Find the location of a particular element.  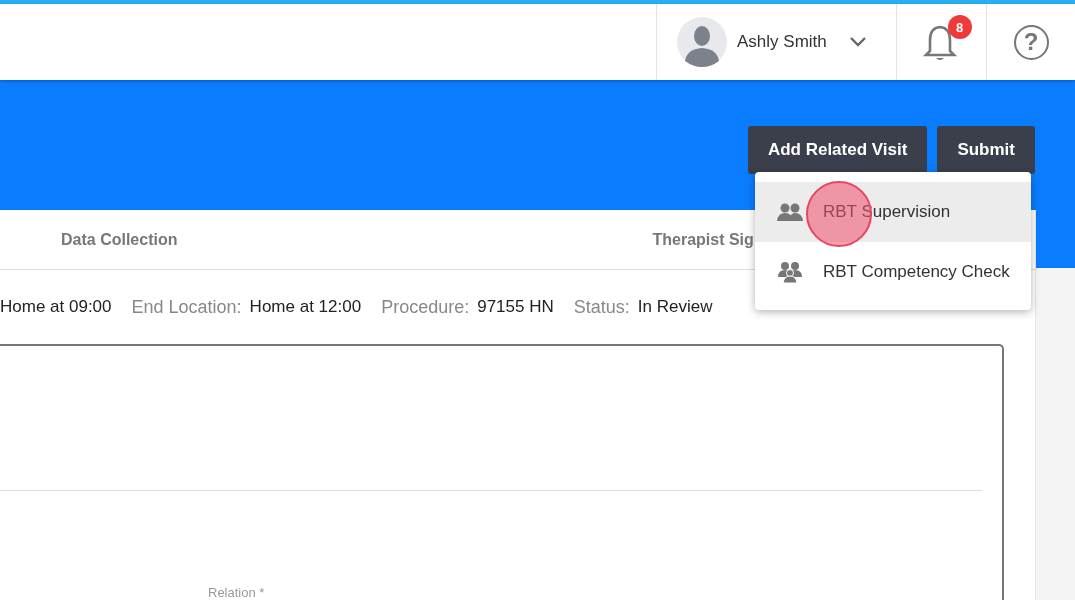

info-value: Home at 09:00 is located at coordinates (56, 307).